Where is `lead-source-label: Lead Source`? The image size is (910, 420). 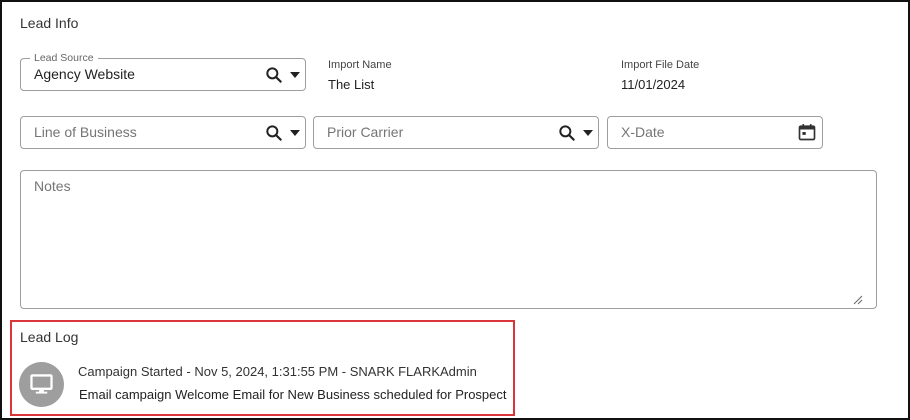
lead-source-label: Lead Source is located at coordinates (64, 58).